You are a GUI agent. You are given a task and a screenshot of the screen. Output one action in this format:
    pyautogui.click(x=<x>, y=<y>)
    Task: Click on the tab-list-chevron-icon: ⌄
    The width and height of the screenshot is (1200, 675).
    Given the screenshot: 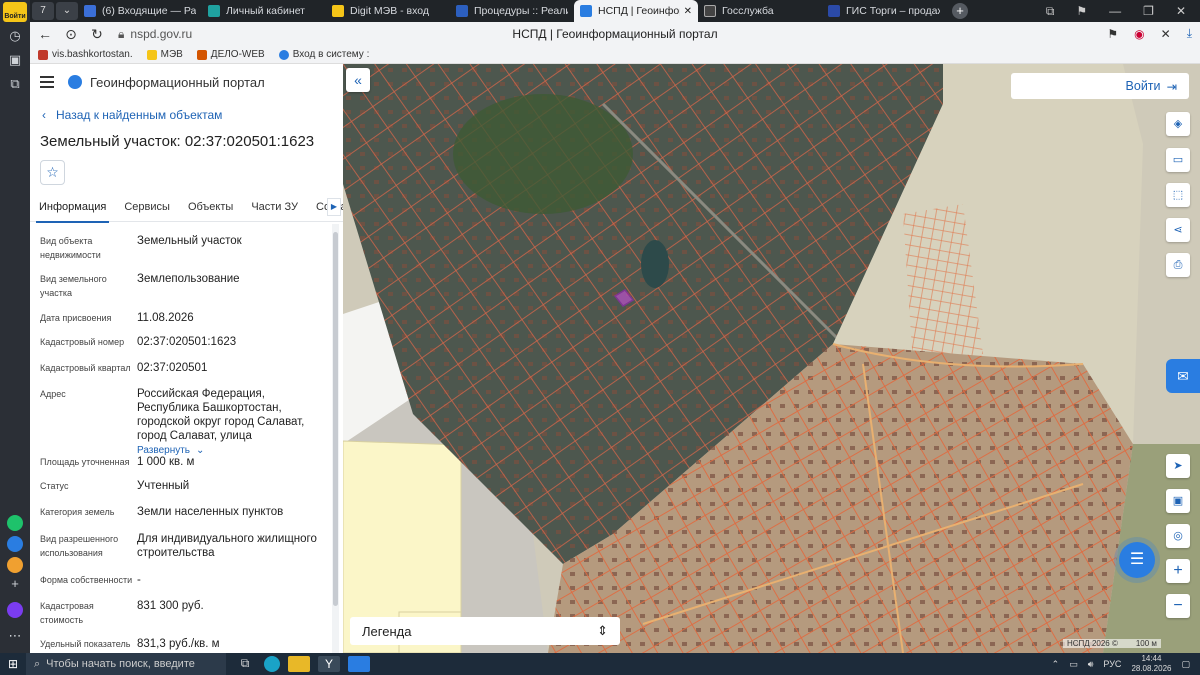 What is the action you would take?
    pyautogui.click(x=67, y=11)
    